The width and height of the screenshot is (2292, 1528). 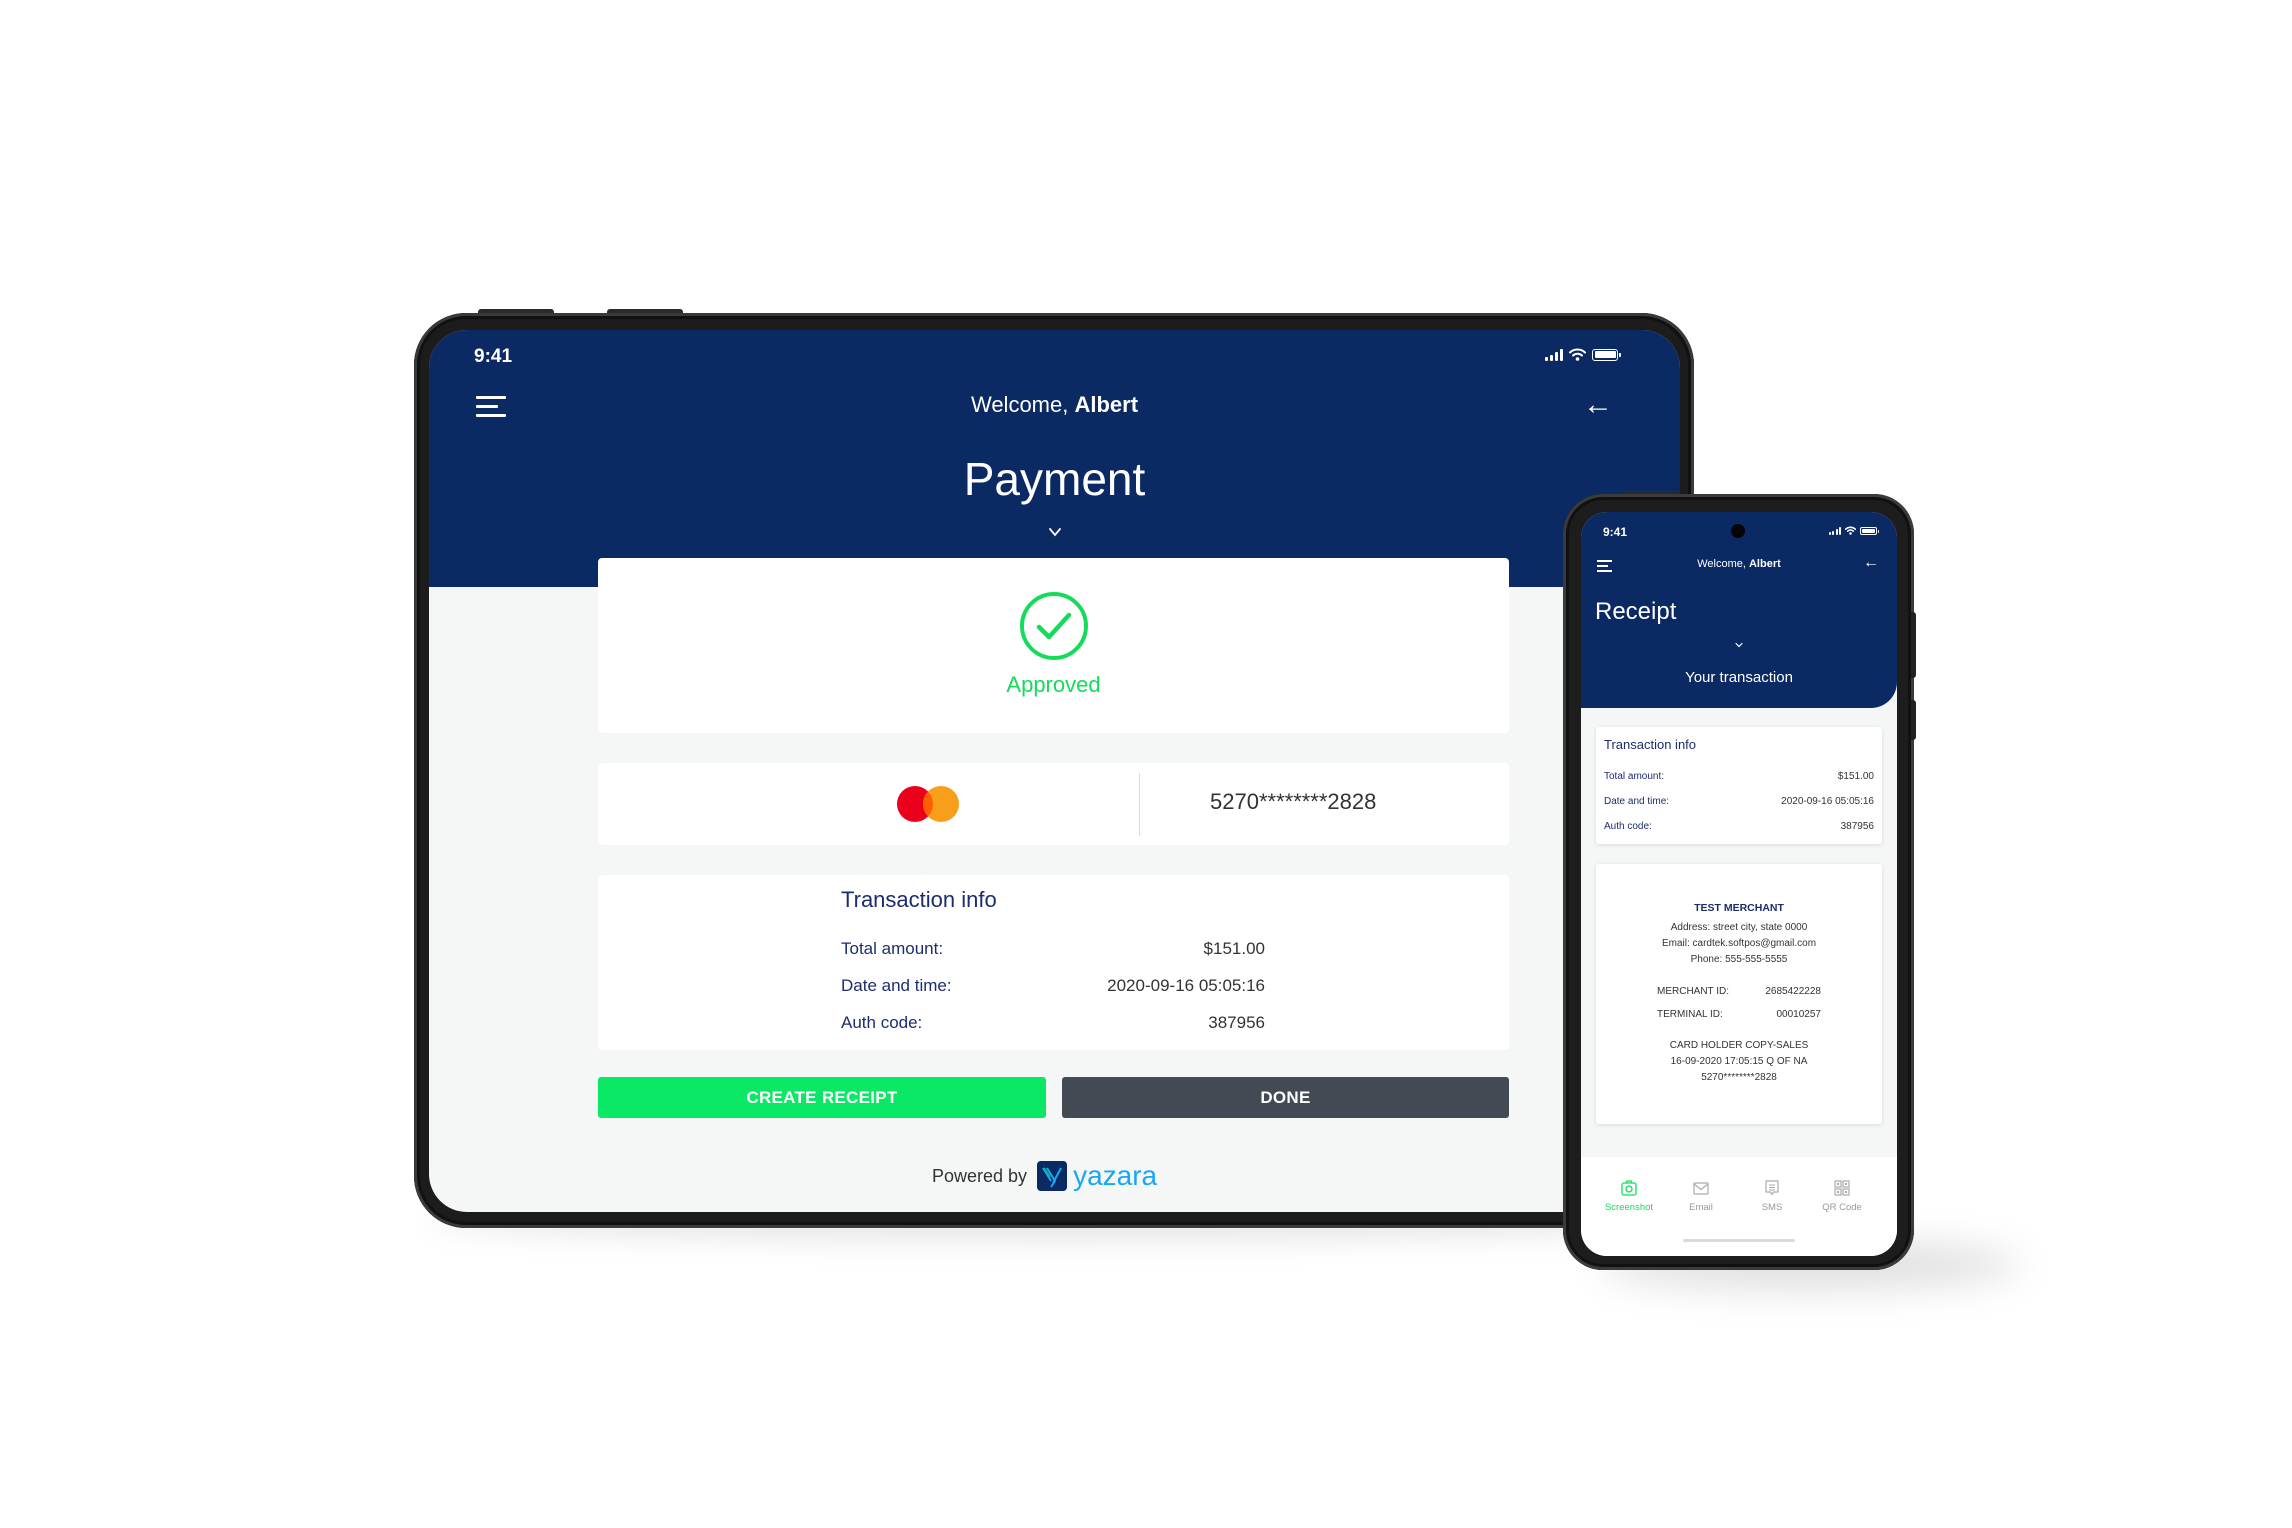 What do you see at coordinates (1115, 1175) in the screenshot?
I see `yazara-wordmark: yazara` at bounding box center [1115, 1175].